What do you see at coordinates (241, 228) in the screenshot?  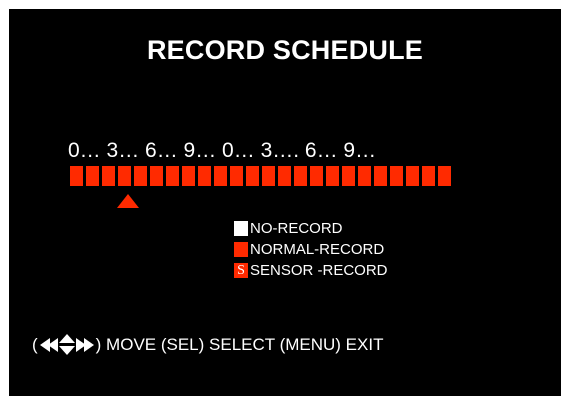 I see `no-record-swatch` at bounding box center [241, 228].